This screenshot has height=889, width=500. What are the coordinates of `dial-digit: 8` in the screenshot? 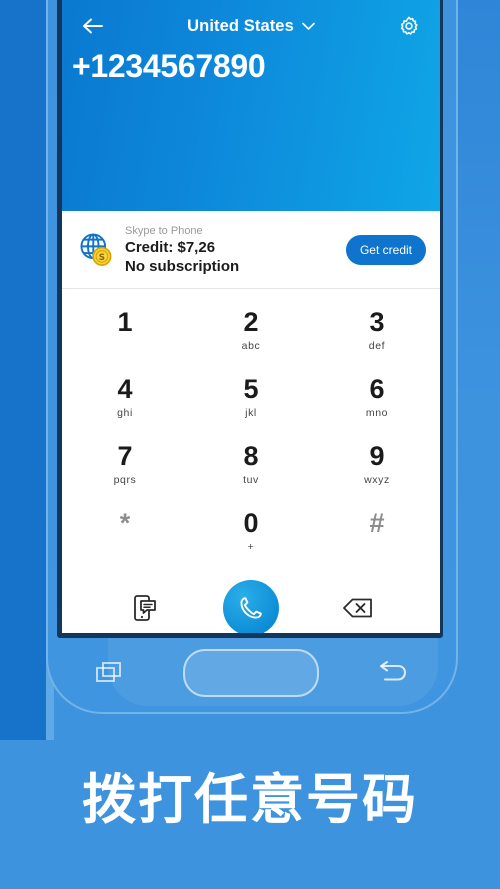 It's located at (251, 456).